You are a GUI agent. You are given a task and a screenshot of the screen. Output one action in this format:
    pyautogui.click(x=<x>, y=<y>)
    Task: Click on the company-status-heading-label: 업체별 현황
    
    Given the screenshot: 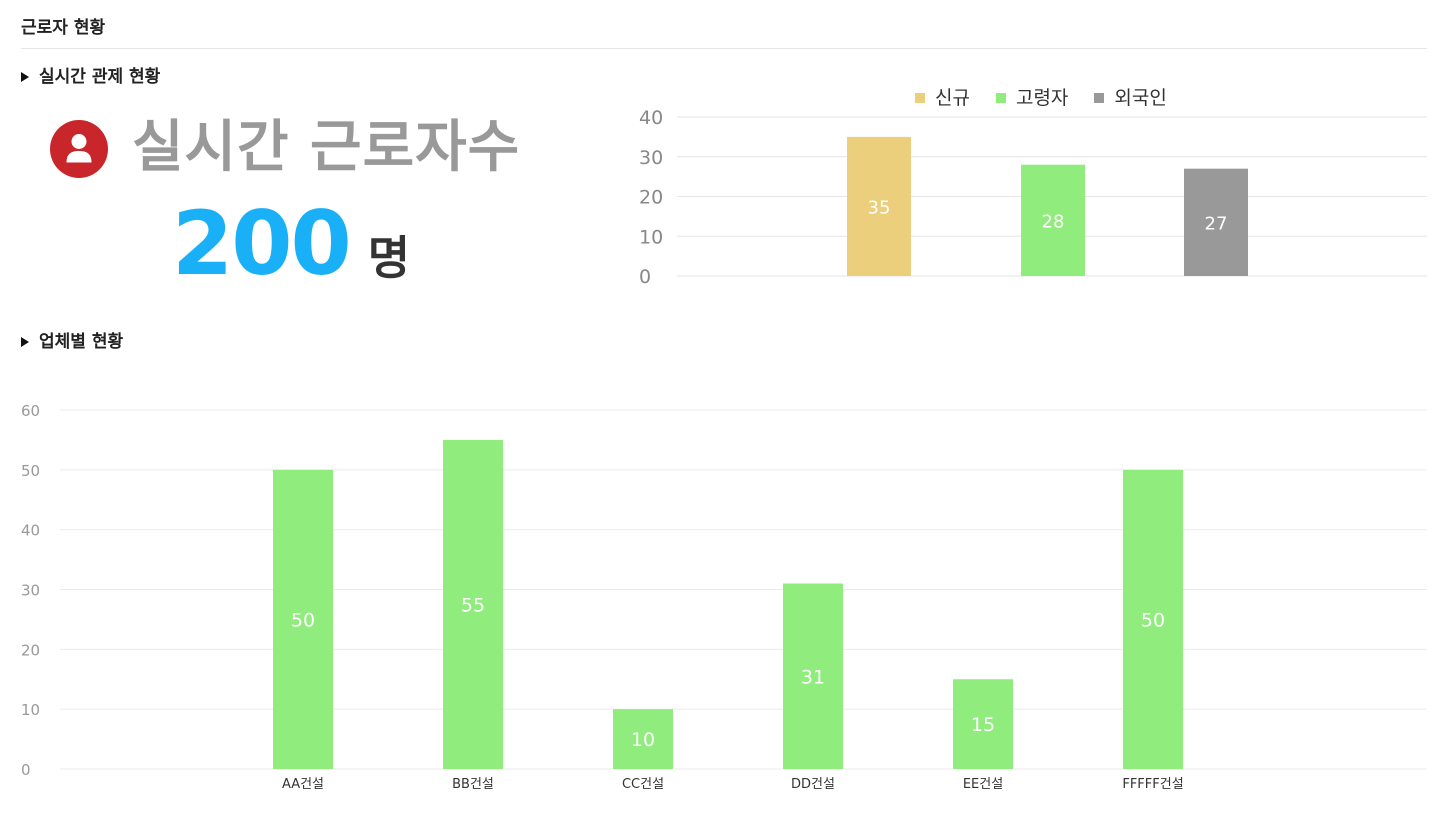 What is the action you would take?
    pyautogui.click(x=81, y=342)
    